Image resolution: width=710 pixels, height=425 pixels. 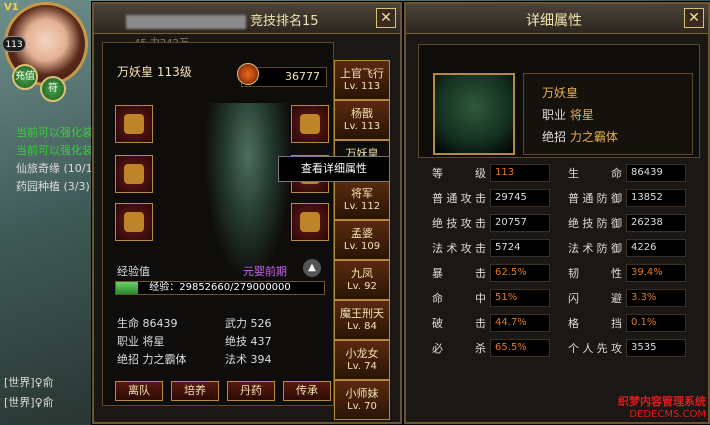 I want to click on quest-item: 药园种植 (3/3), so click(x=53, y=186).